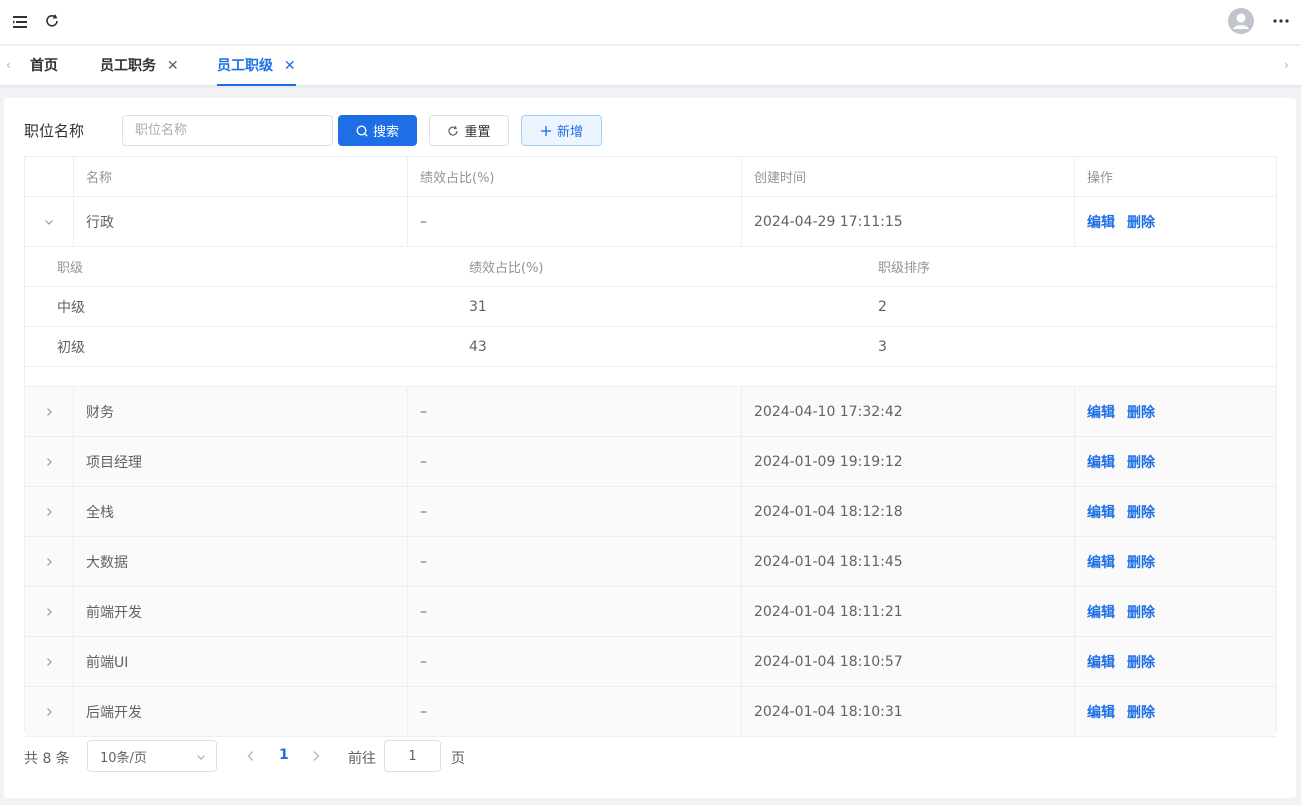 The height and width of the screenshot is (805, 1301). What do you see at coordinates (828, 221) in the screenshot?
I see `created-time: 2024-04-29 17:11:15` at bounding box center [828, 221].